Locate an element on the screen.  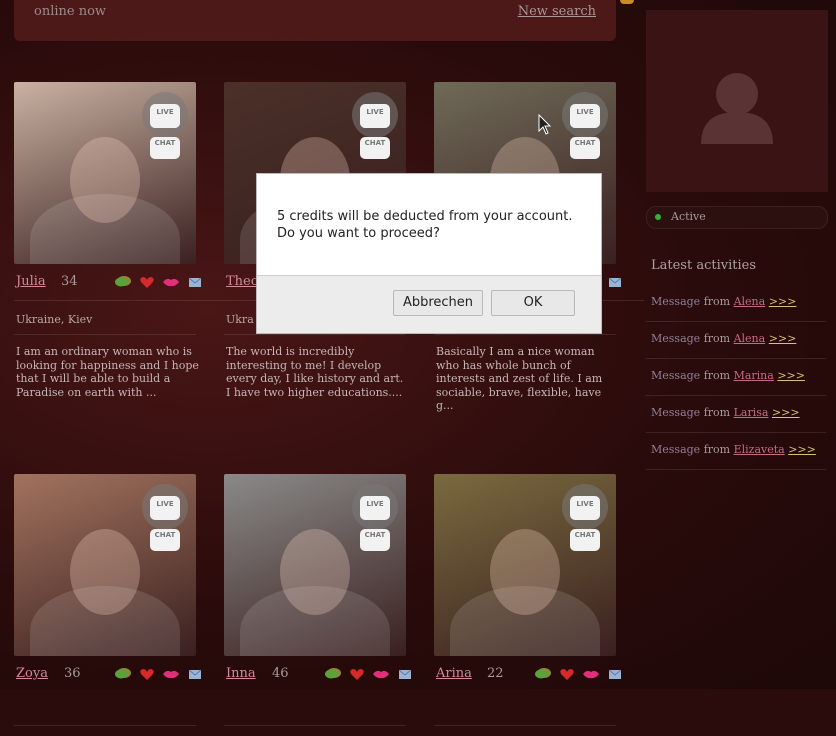
cancel-button: Abbrechen is located at coordinates (438, 303).